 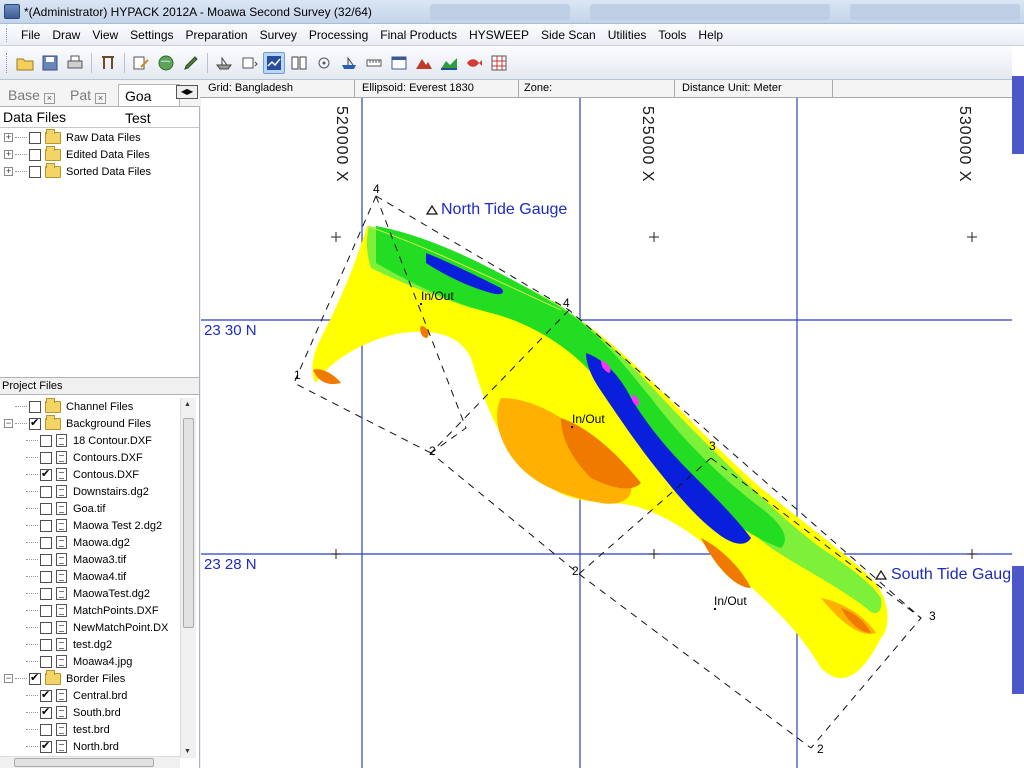 I want to click on fish-icon, so click(x=474, y=63).